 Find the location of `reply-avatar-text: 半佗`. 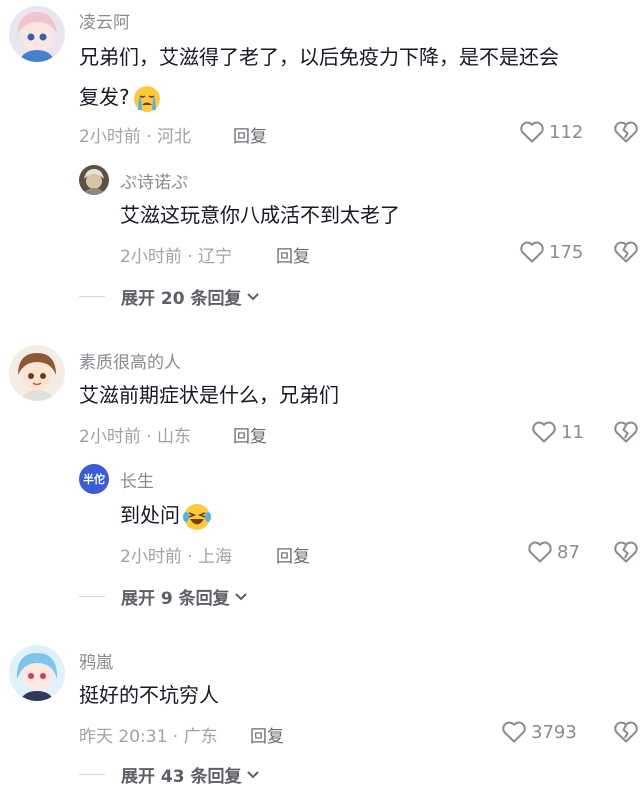

reply-avatar-text: 半佗 is located at coordinates (94, 479).